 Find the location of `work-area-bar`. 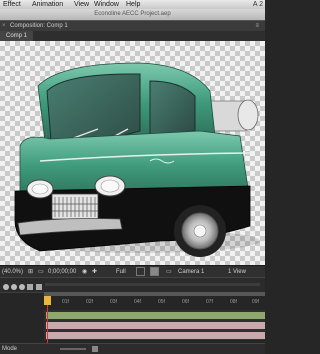

work-area-bar is located at coordinates (154, 294).